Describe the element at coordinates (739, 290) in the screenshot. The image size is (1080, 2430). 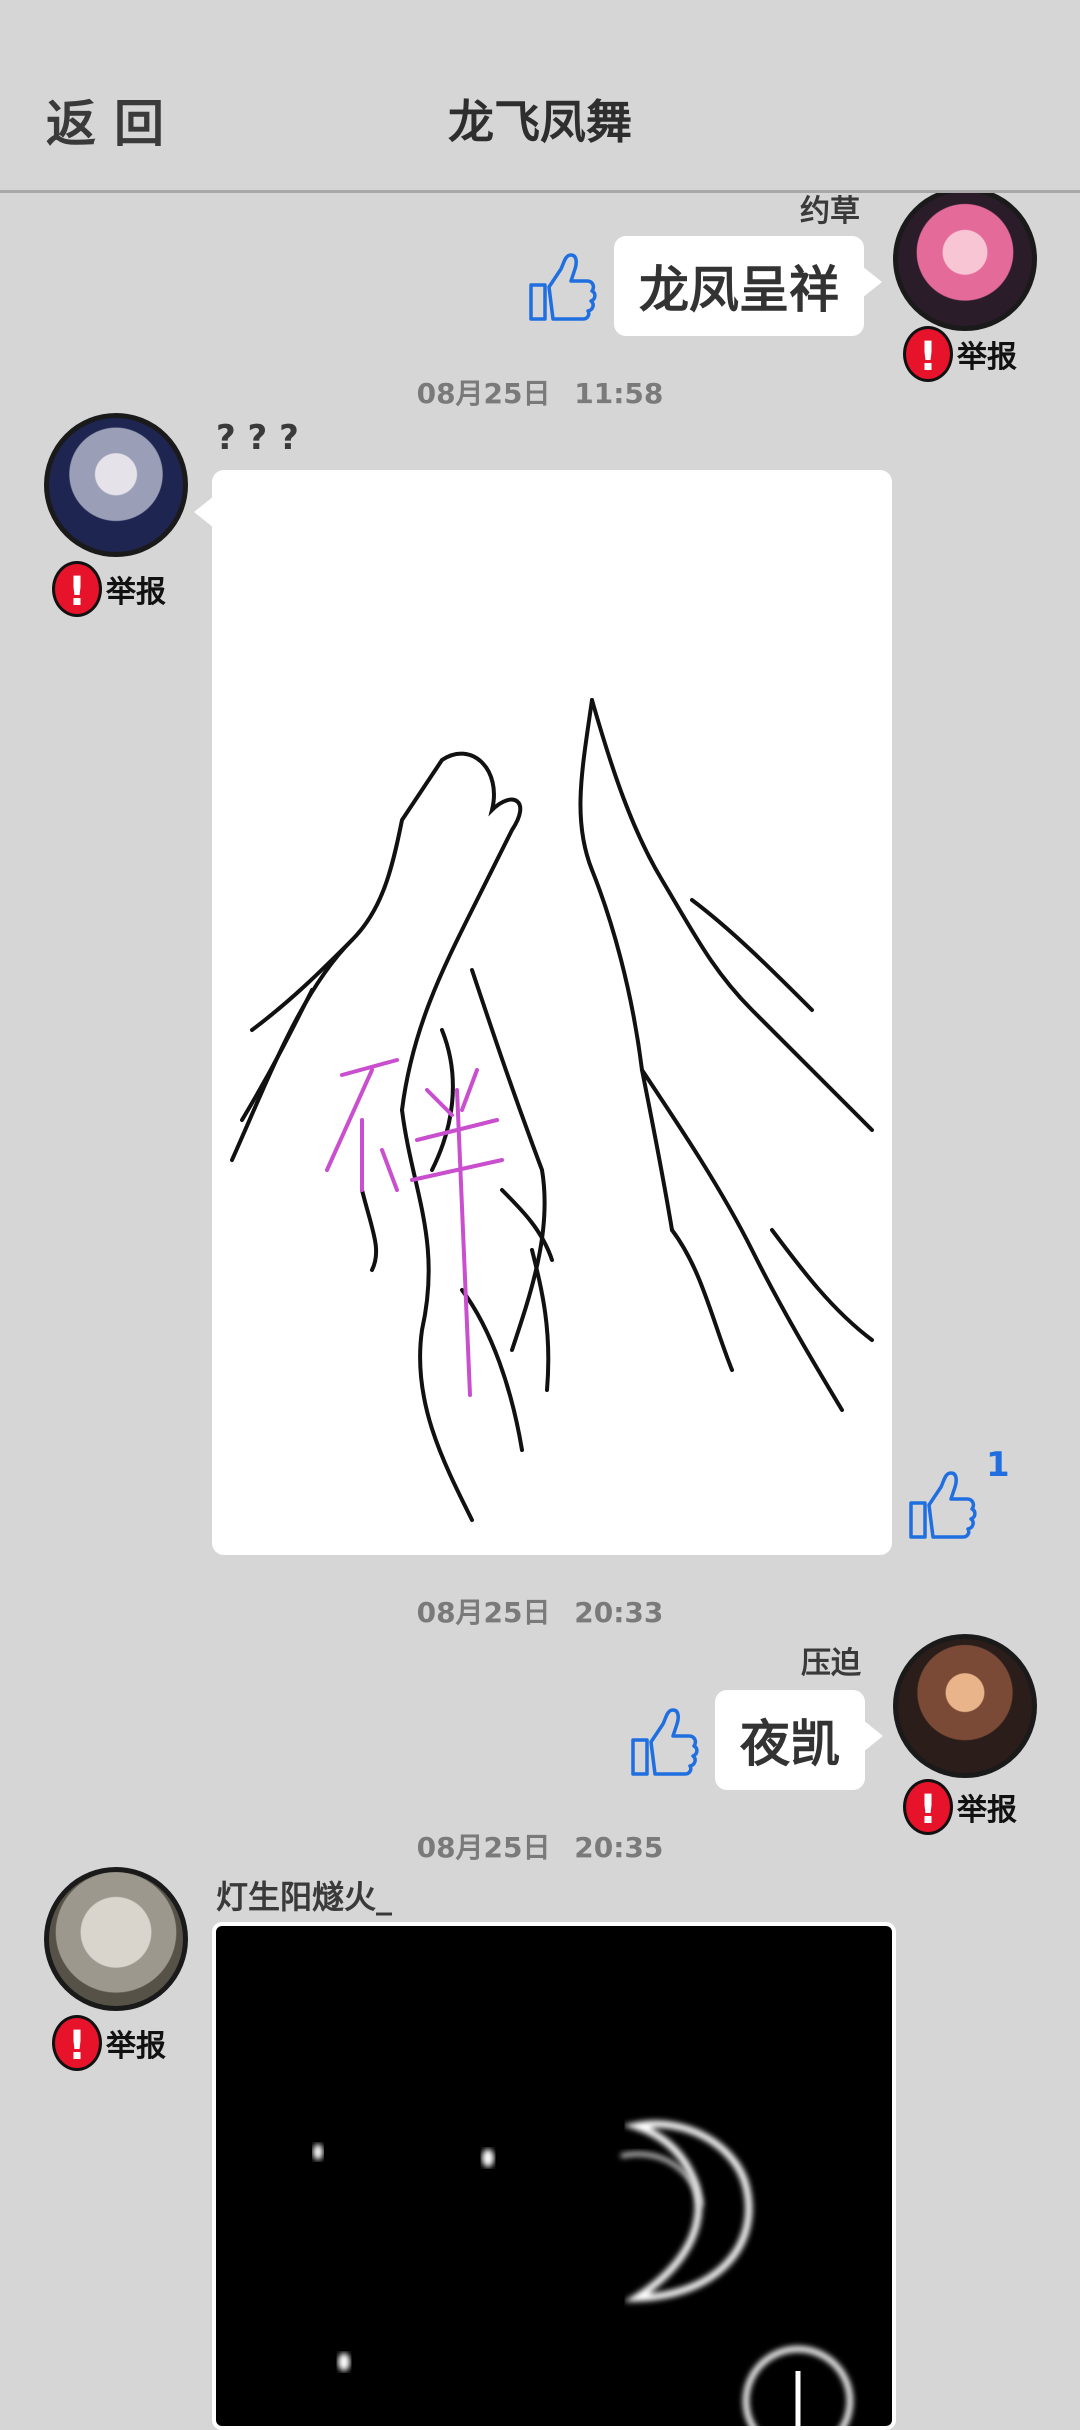
I see `message-text: 龙凤呈祥` at that location.